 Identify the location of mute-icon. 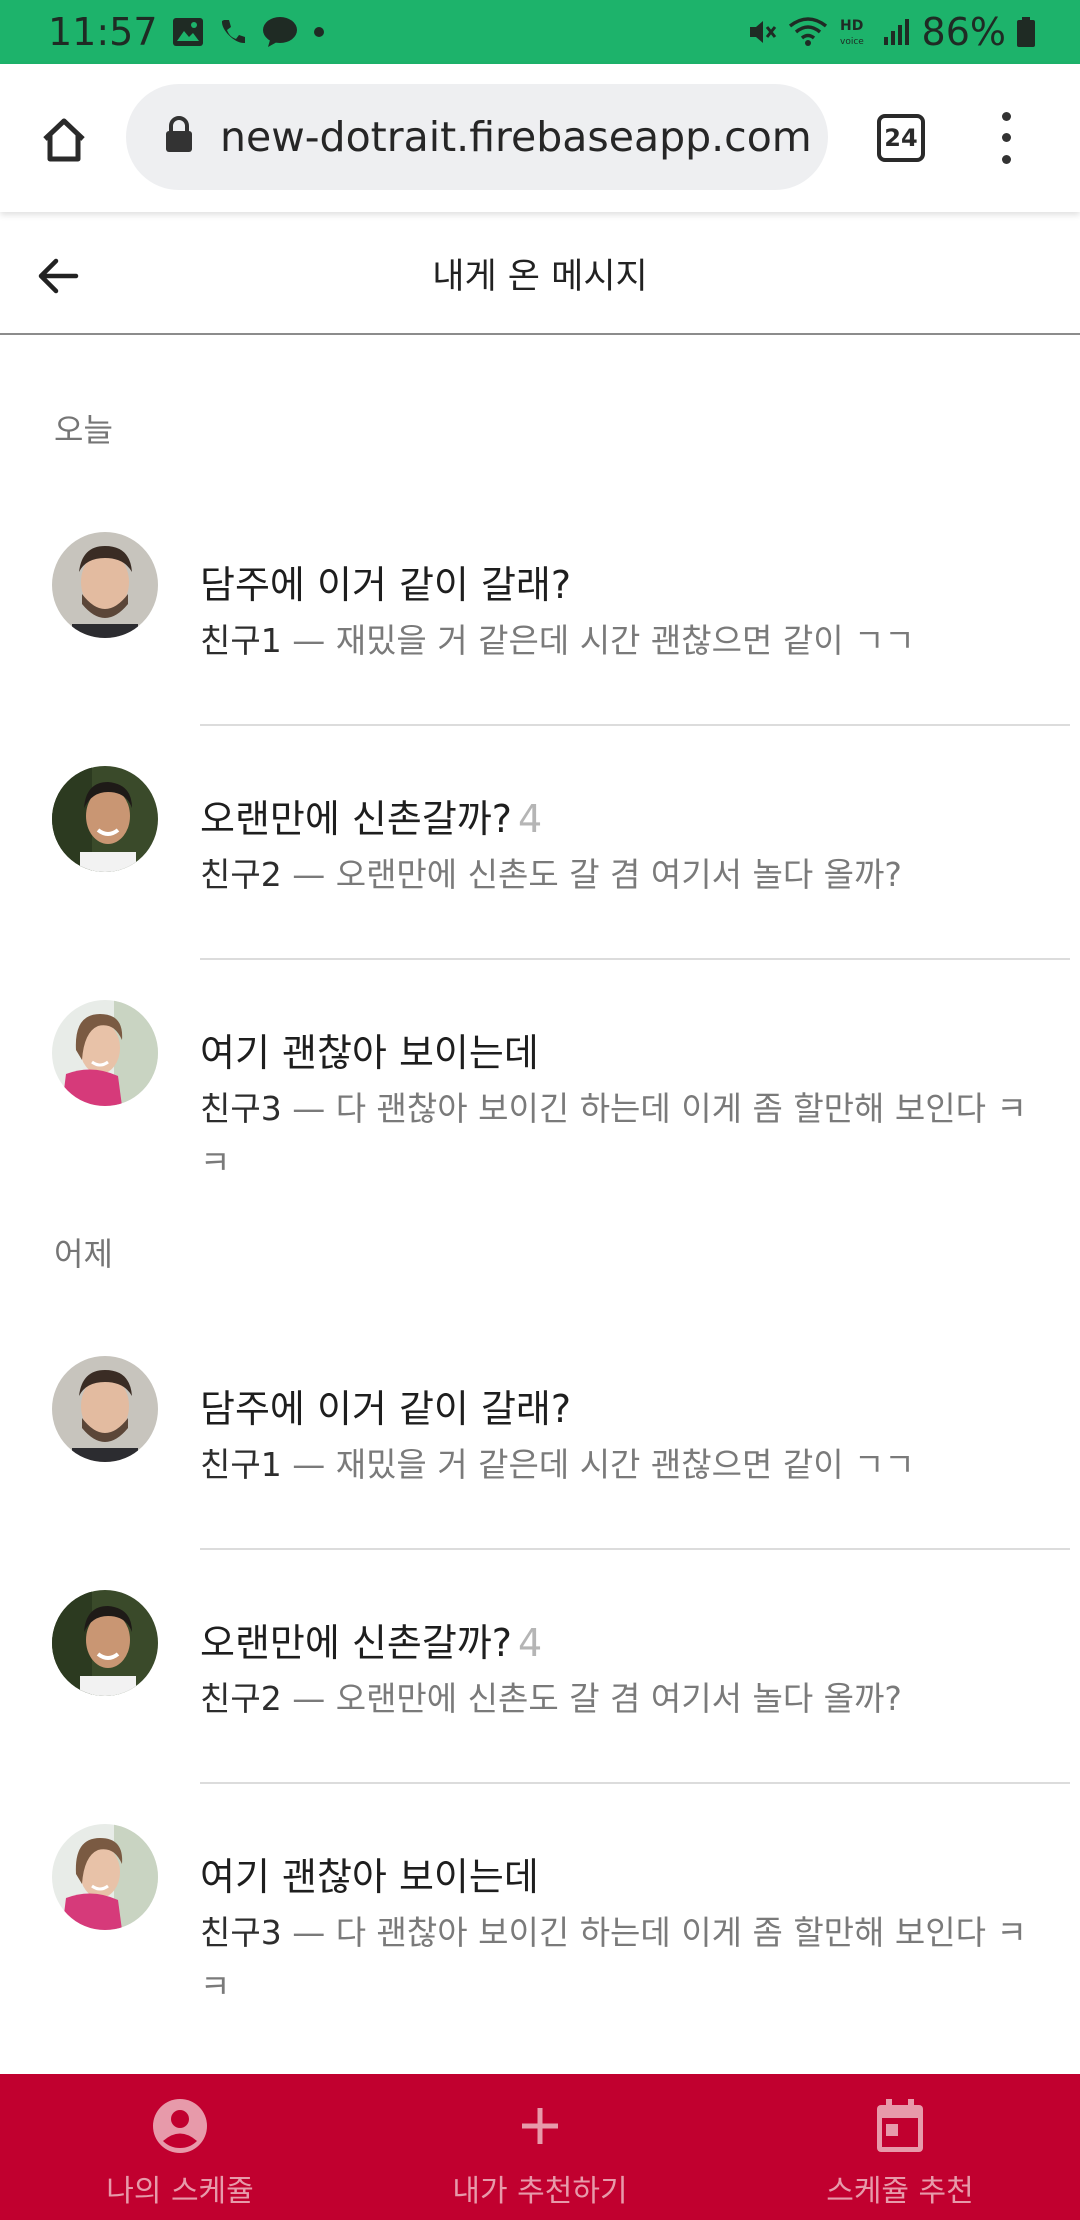
(762, 32).